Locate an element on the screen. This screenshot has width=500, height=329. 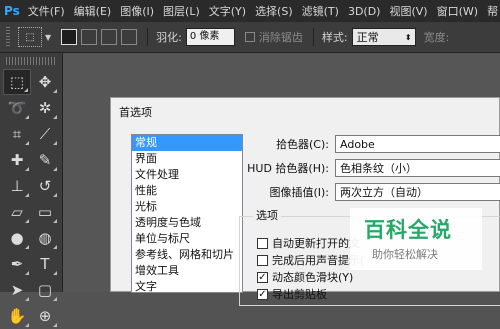
menu-filter: 滤镜(T) is located at coordinates (320, 11).